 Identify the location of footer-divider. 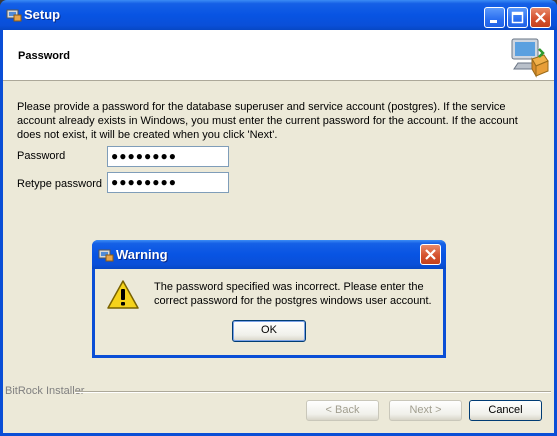
(313, 392).